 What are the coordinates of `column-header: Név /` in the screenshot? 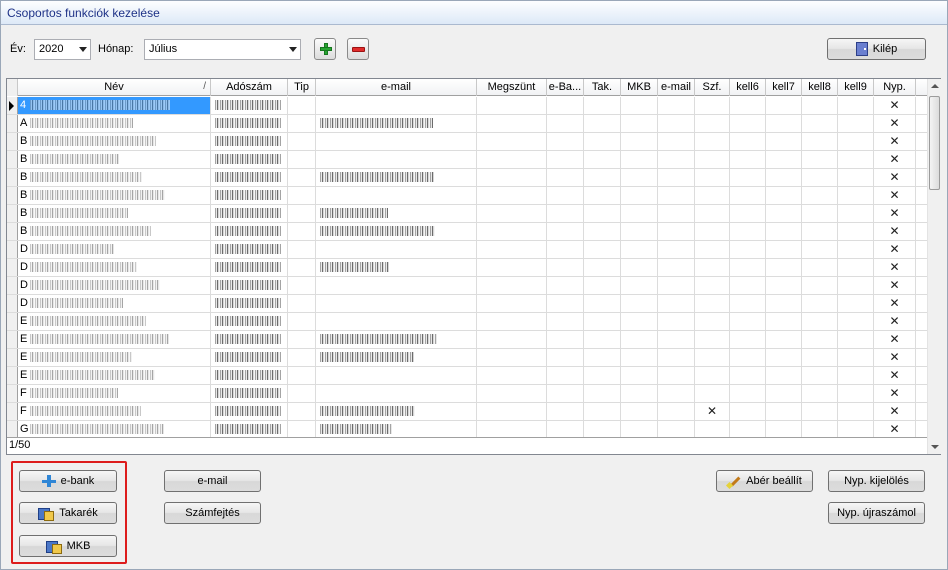 It's located at (114, 87).